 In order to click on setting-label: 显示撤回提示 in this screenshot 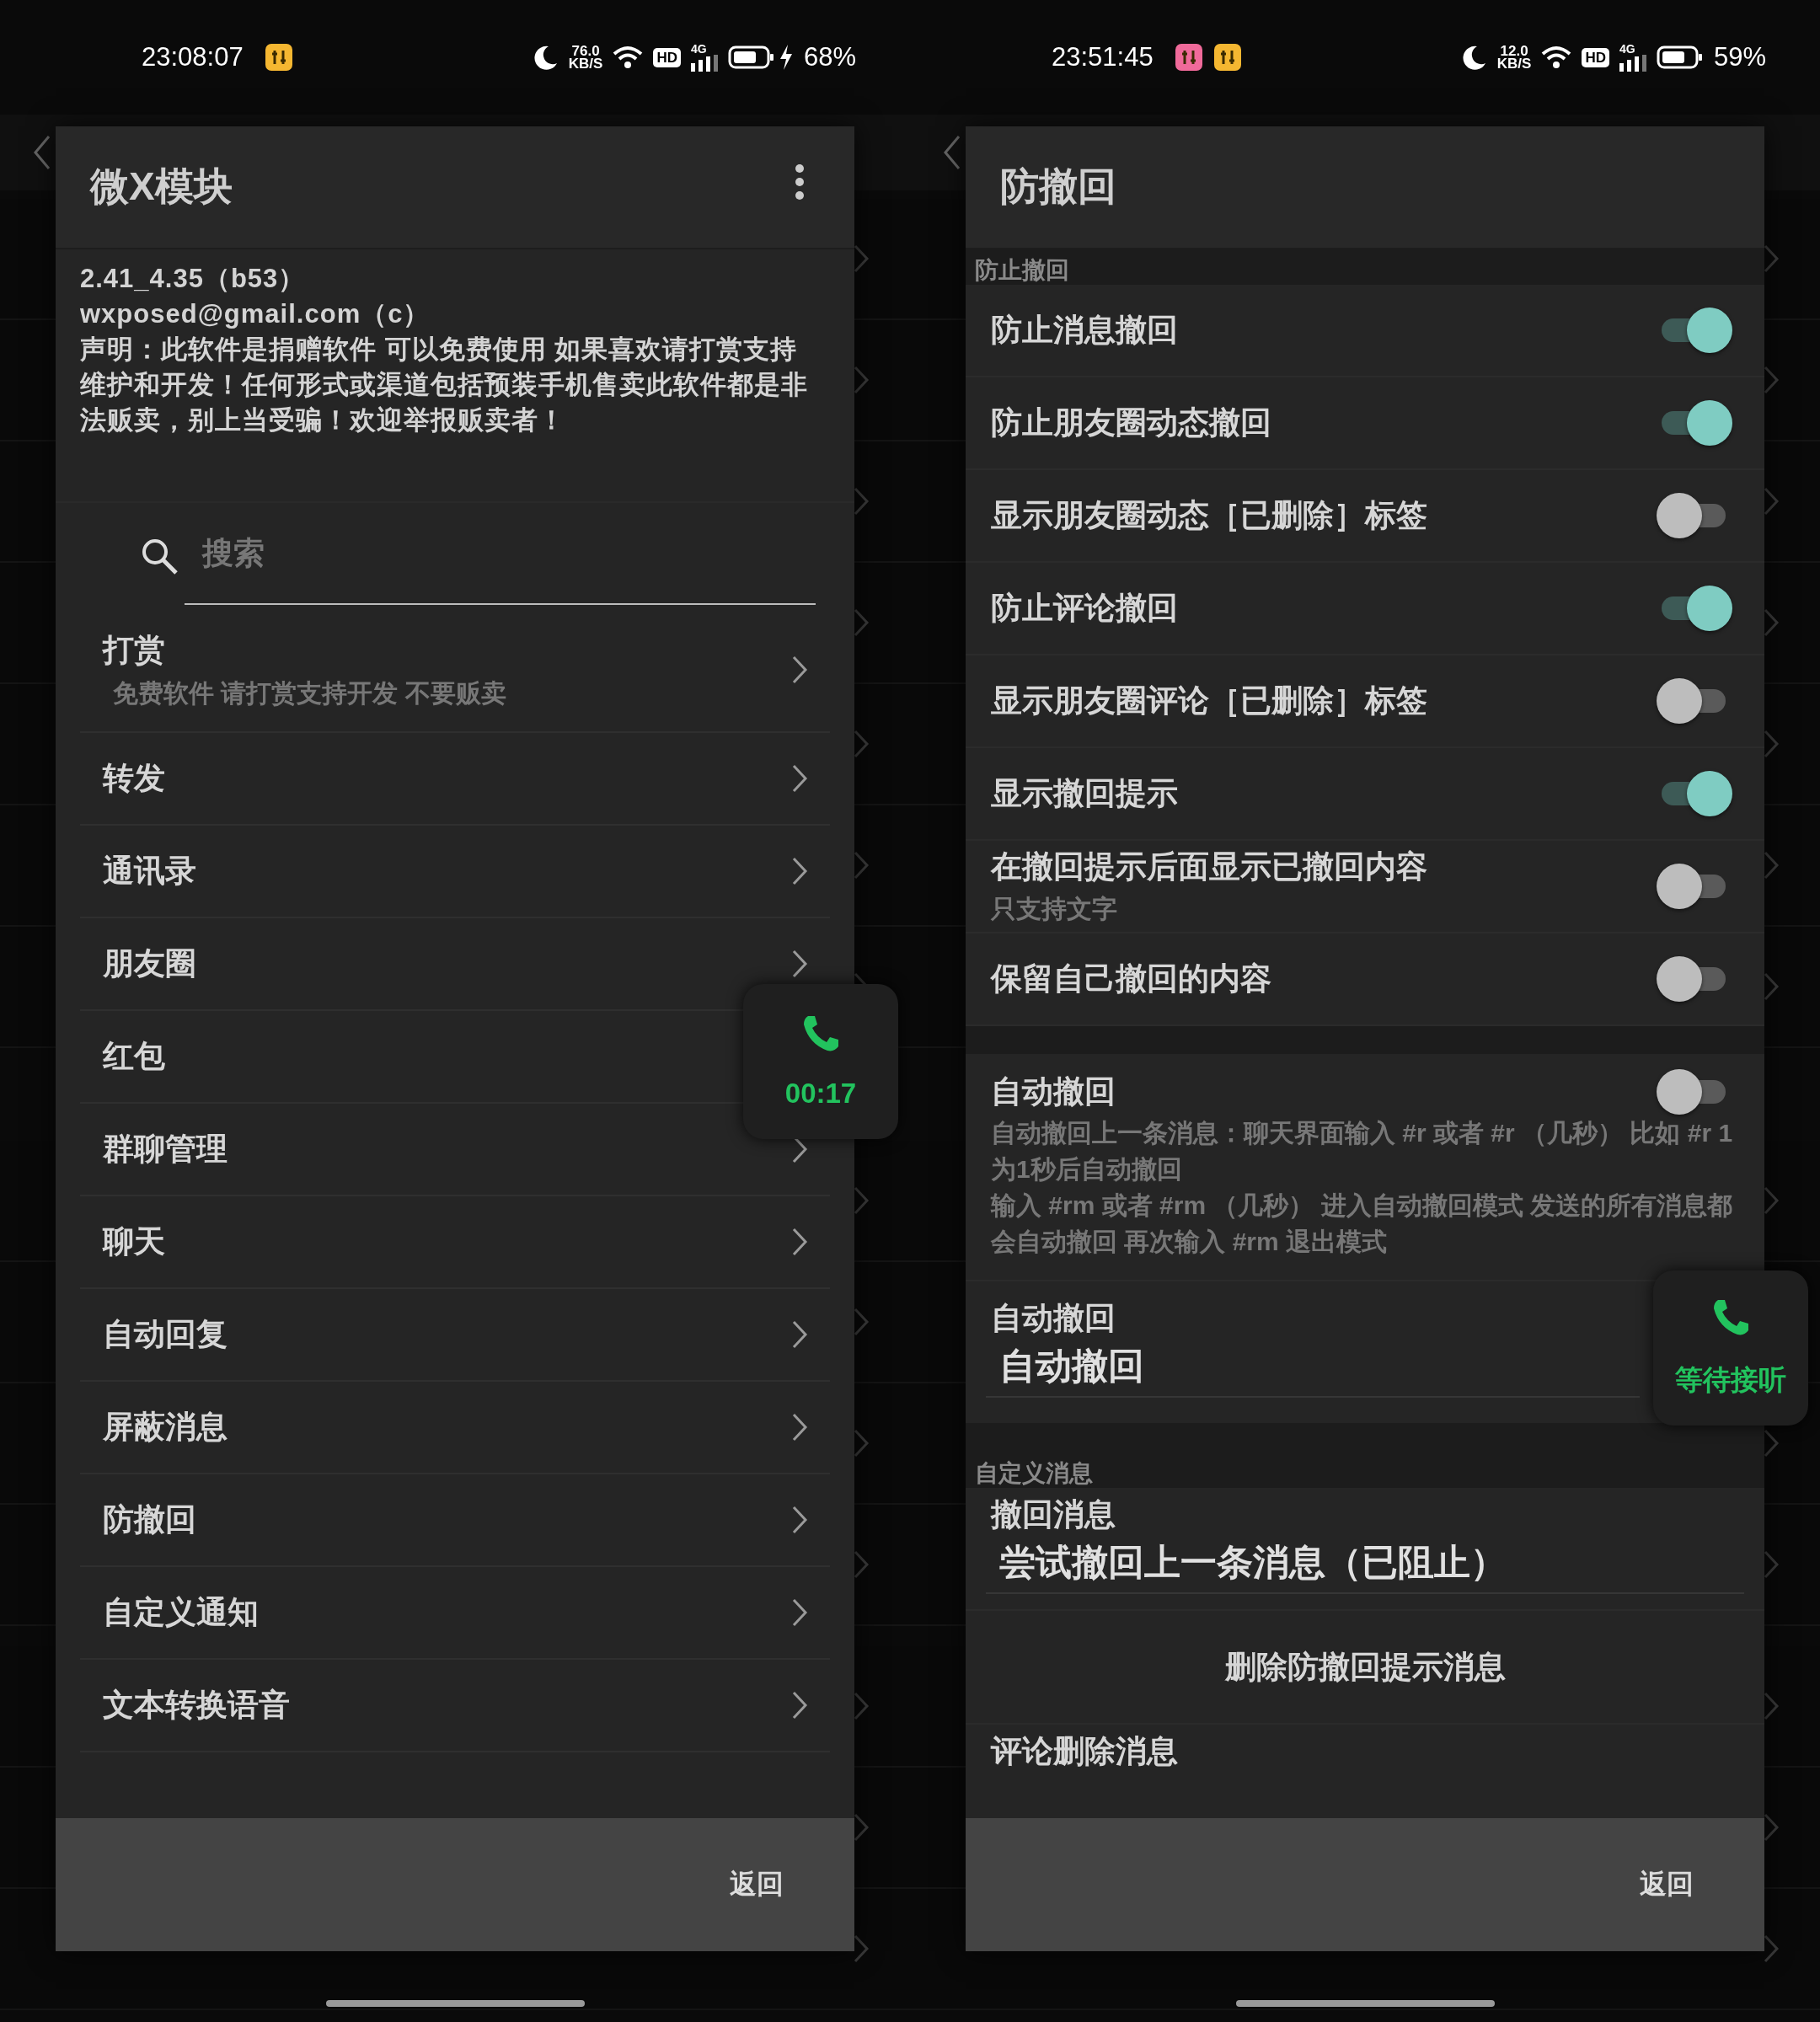, I will do `click(1085, 793)`.